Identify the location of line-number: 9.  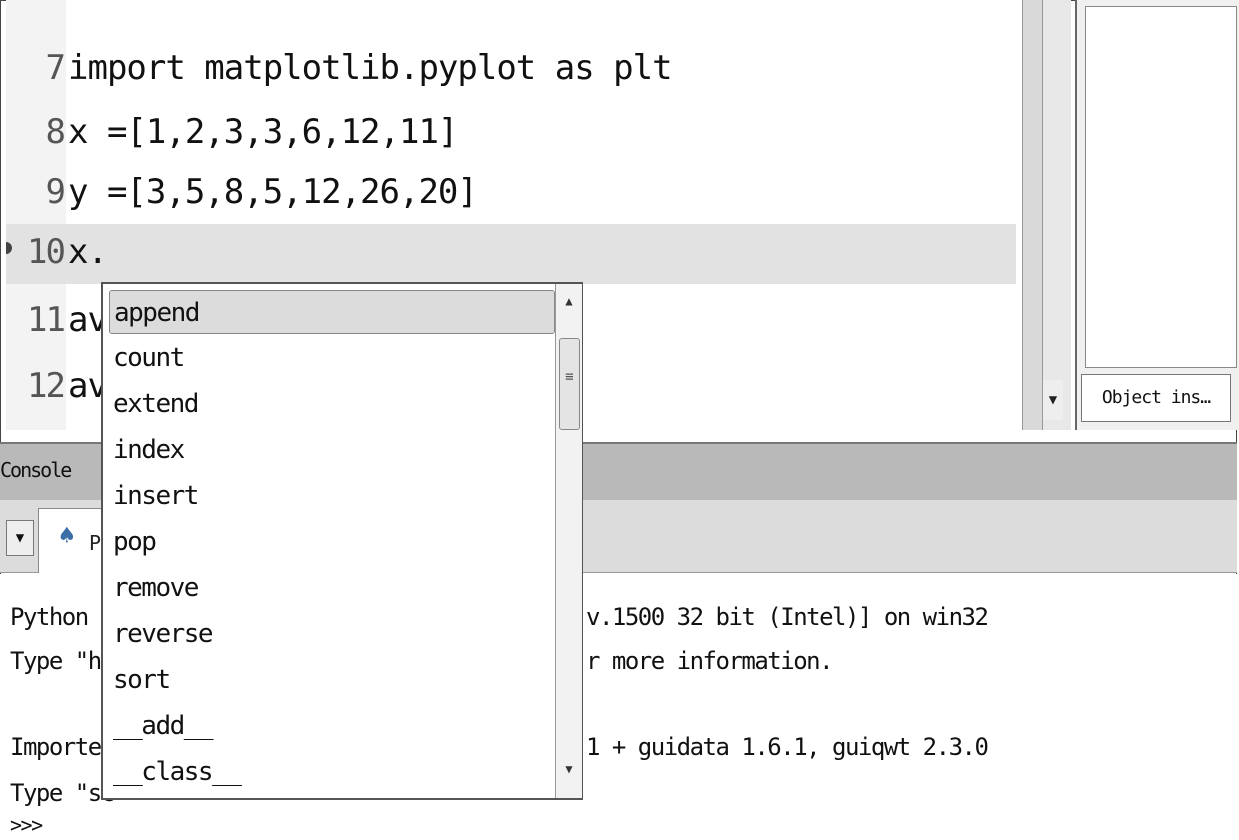
(55, 192).